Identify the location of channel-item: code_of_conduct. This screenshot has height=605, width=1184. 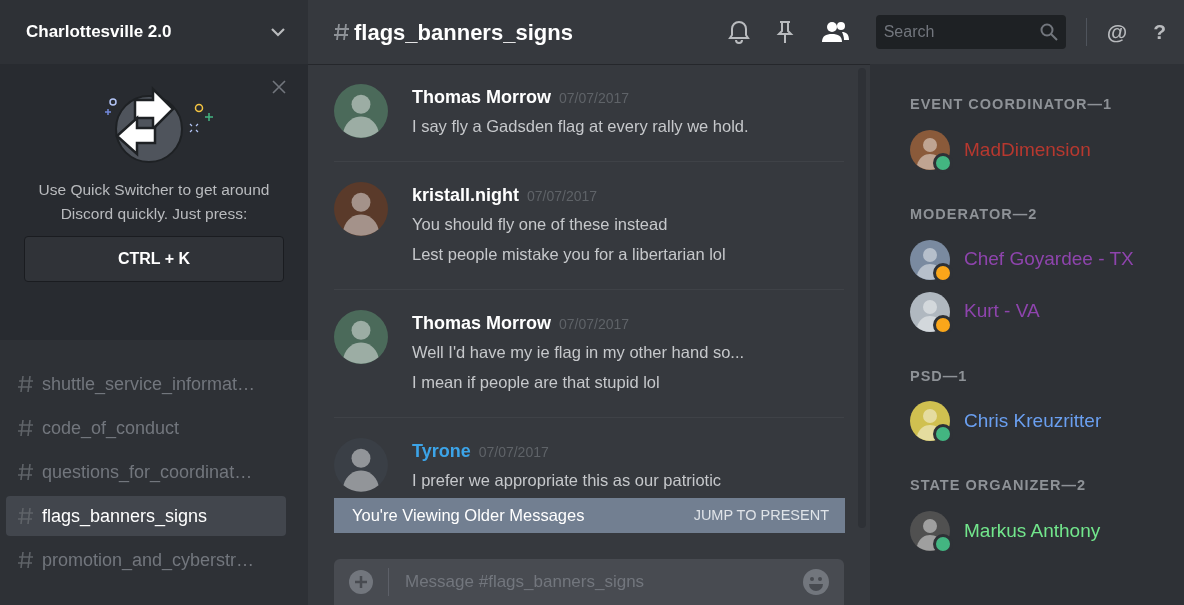
(146, 428).